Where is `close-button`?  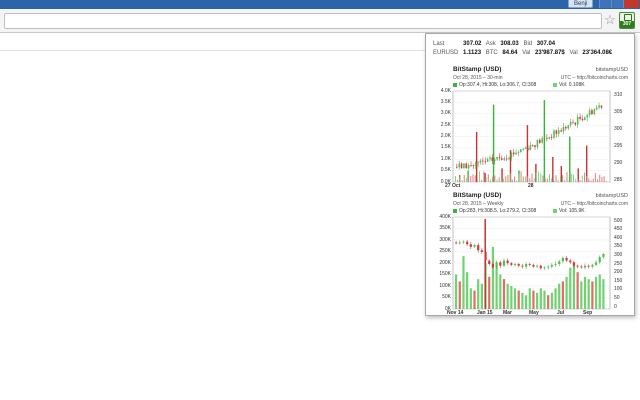
close-button is located at coordinates (631, 4).